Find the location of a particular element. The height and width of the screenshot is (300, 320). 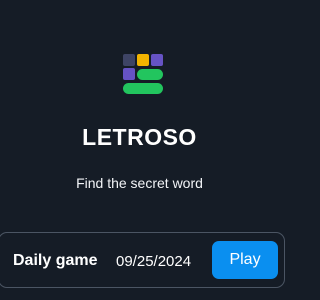

logo-tile-yellow is located at coordinates (143, 60).